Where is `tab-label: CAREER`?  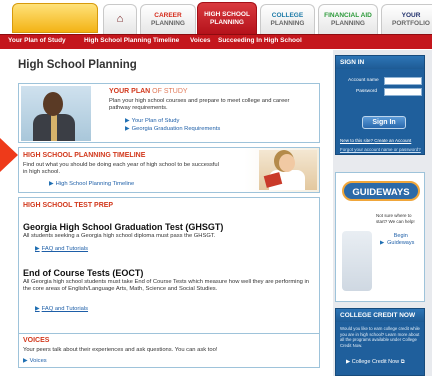
tab-label: CAREER is located at coordinates (168, 15).